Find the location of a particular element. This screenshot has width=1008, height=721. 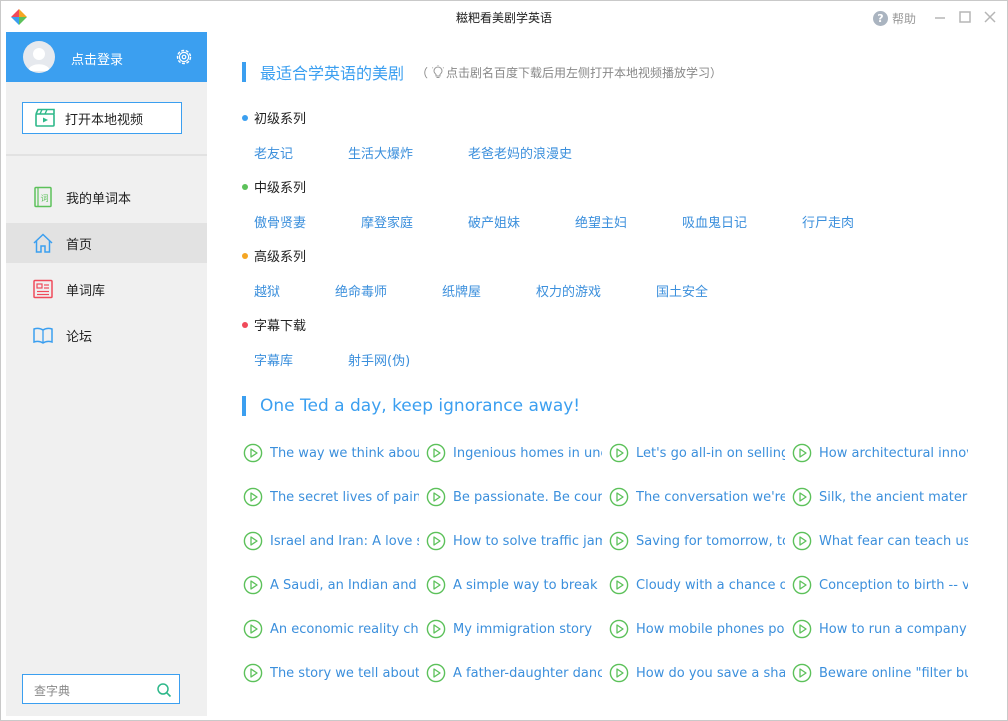

ted-talk-item: The secret lives of painti is located at coordinates (331, 497).